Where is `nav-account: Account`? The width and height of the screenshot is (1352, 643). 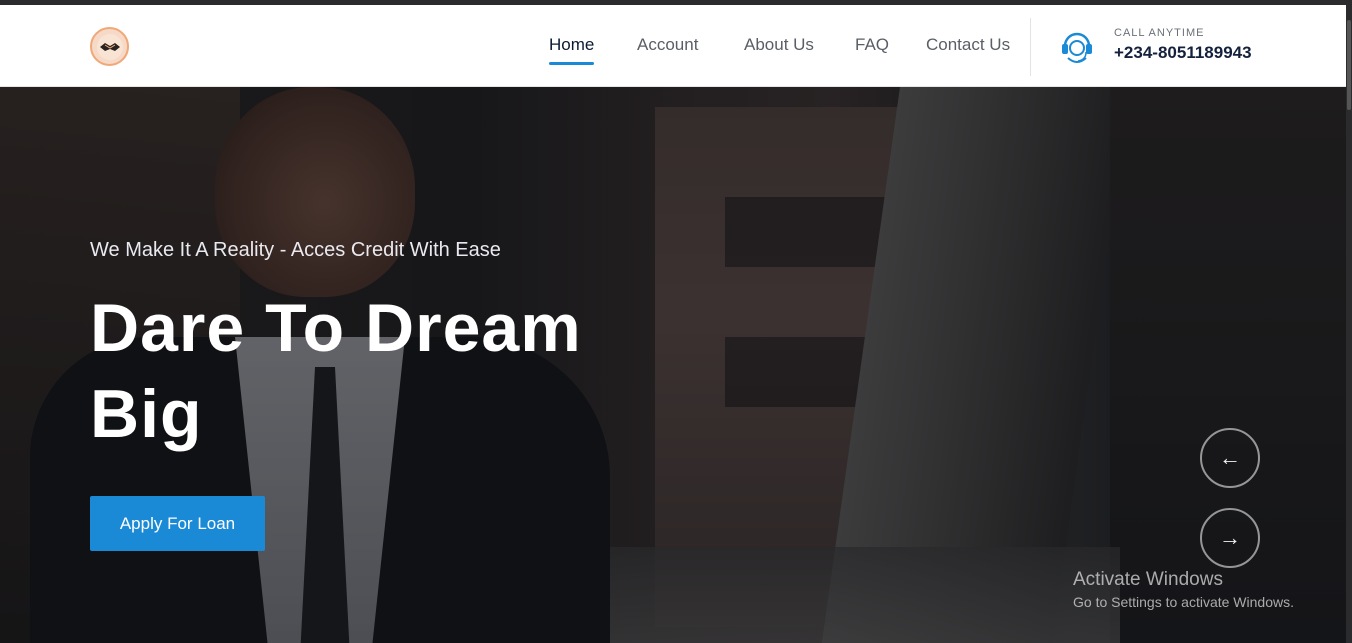 nav-account: Account is located at coordinates (667, 47).